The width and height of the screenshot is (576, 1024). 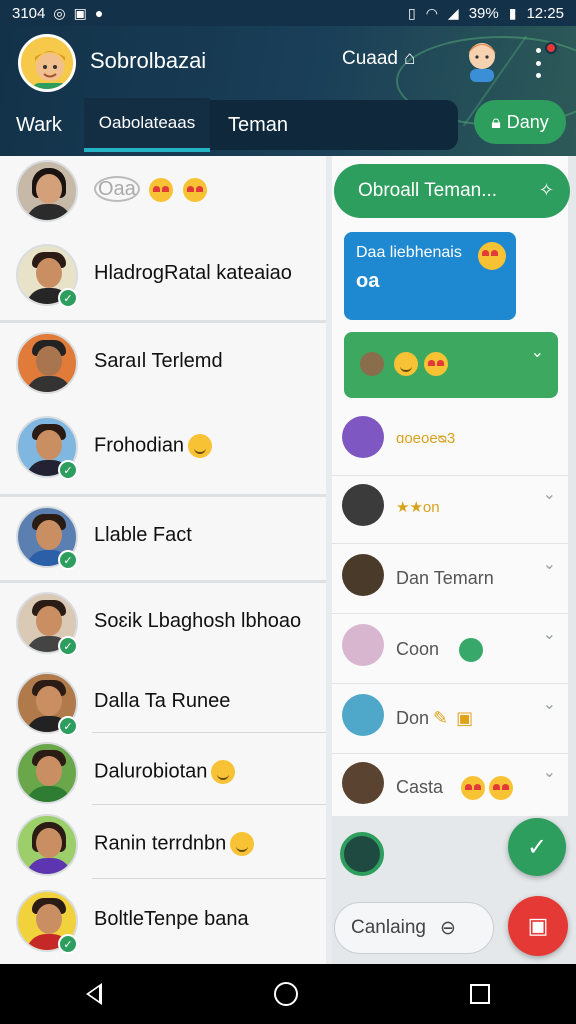 What do you see at coordinates (29, 13) in the screenshot?
I see `status-time-left: 3104` at bounding box center [29, 13].